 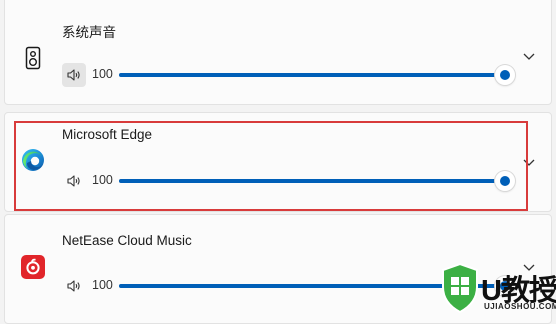 I want to click on app-name: NetEase Cloud Music, so click(x=127, y=240).